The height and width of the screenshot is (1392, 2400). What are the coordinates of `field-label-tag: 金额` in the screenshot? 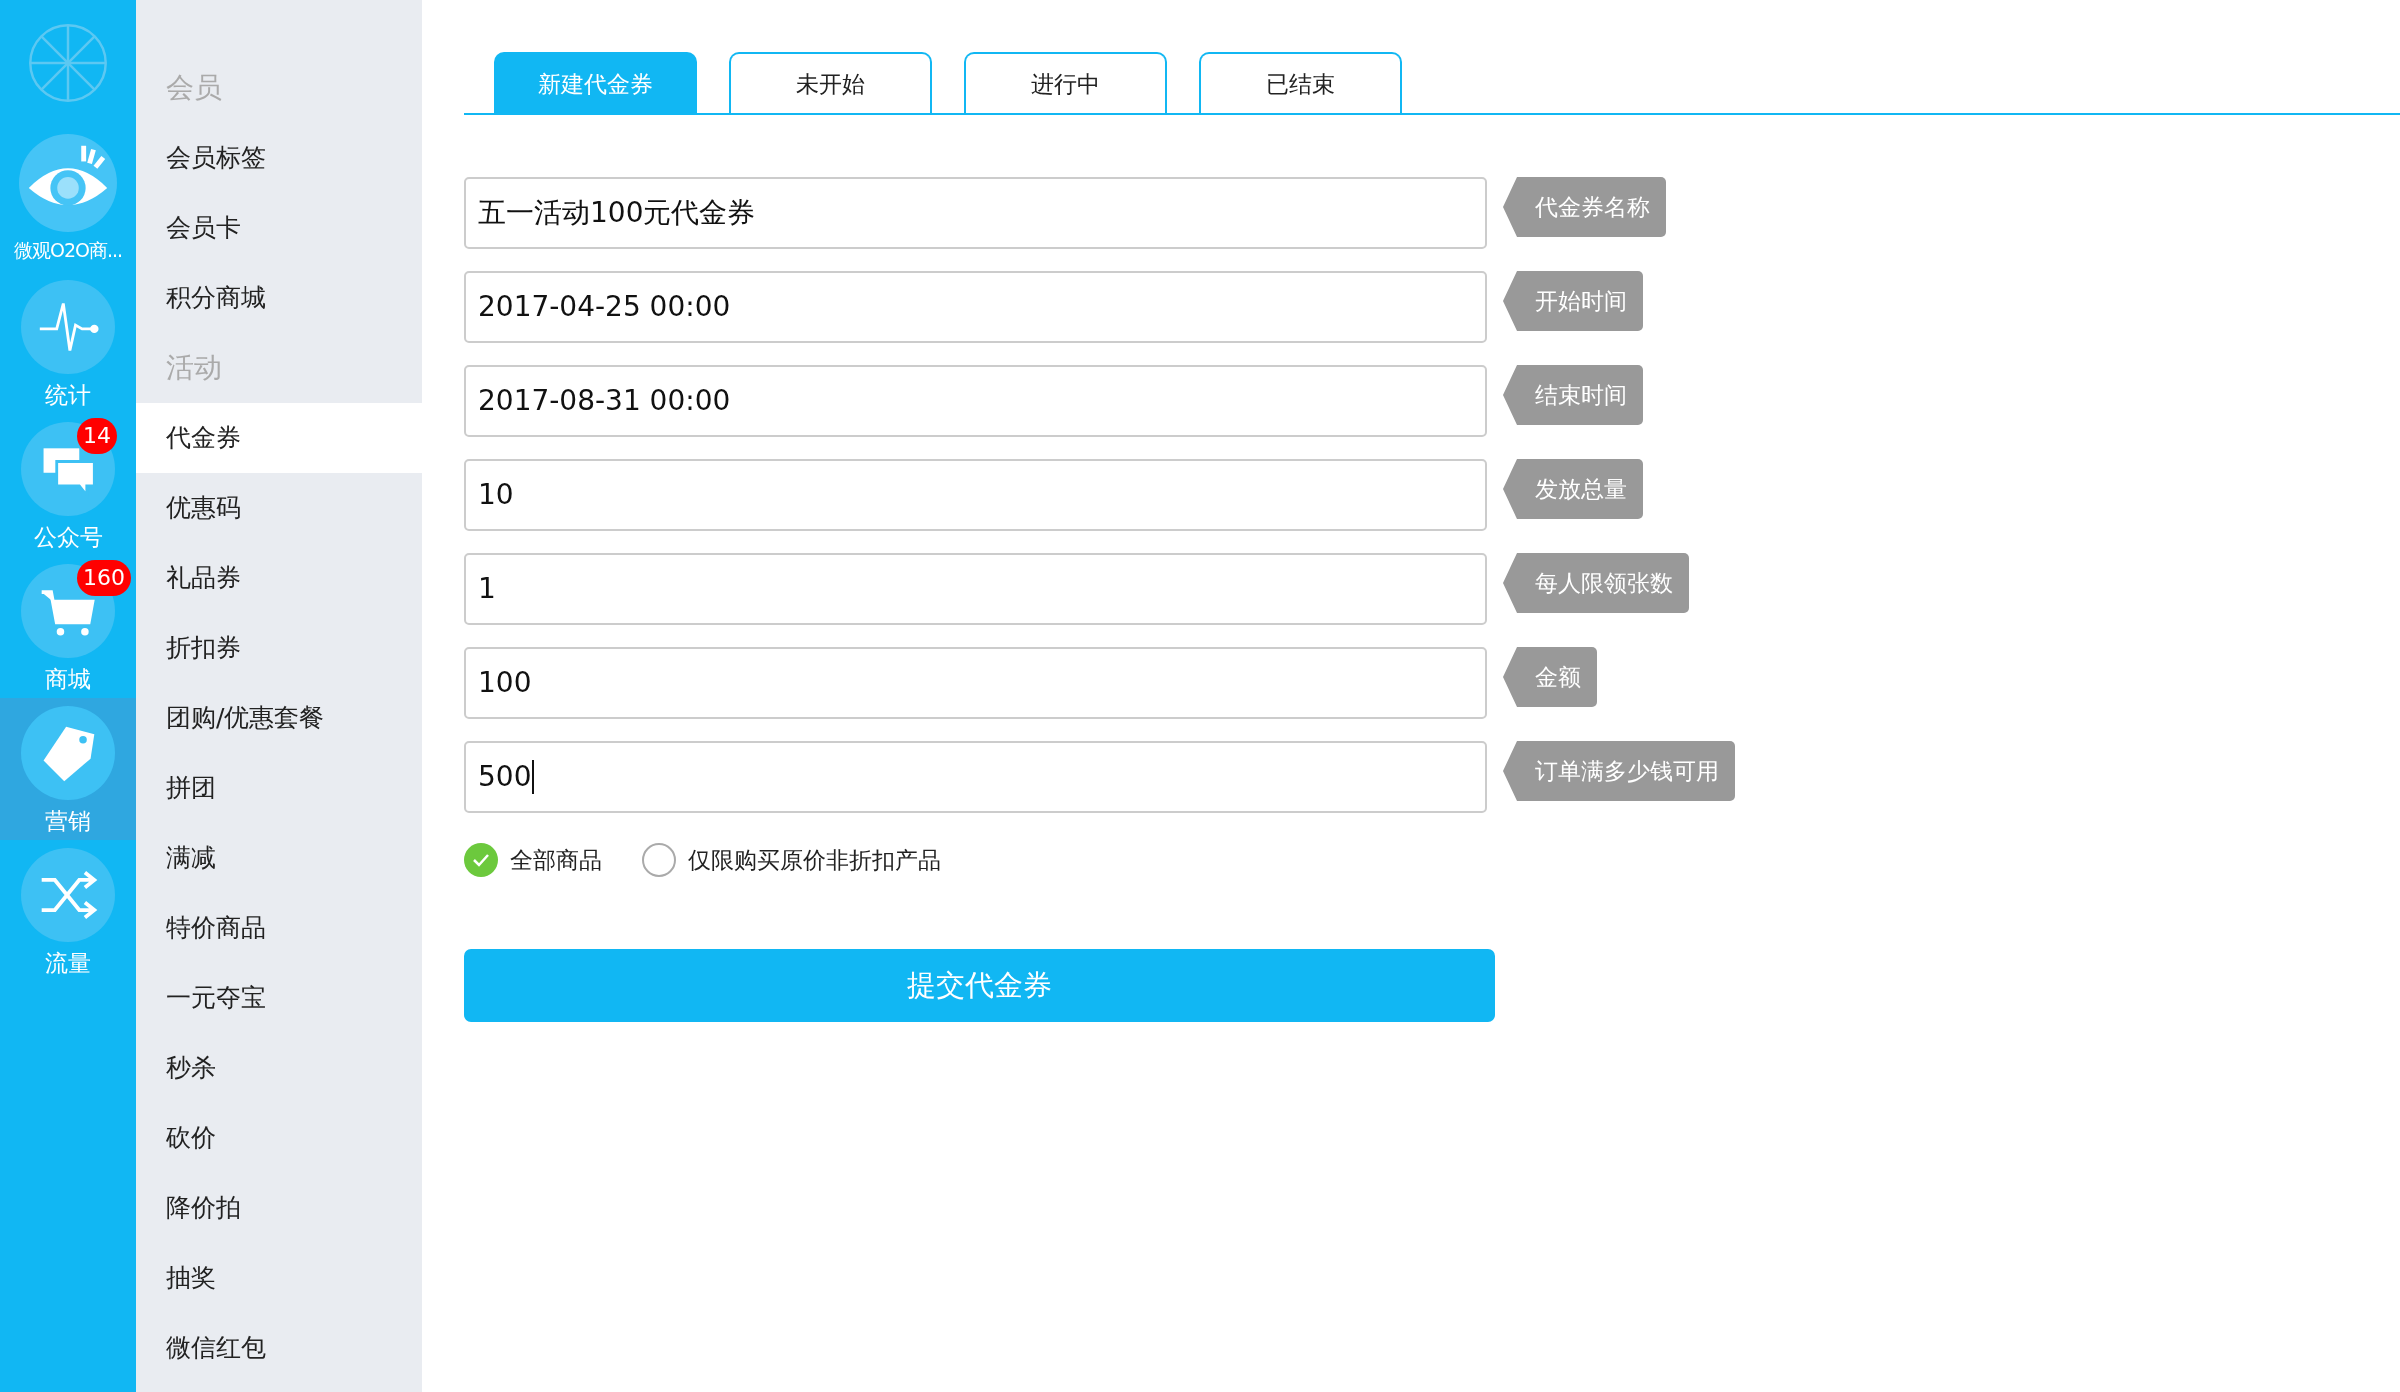 It's located at (1550, 677).